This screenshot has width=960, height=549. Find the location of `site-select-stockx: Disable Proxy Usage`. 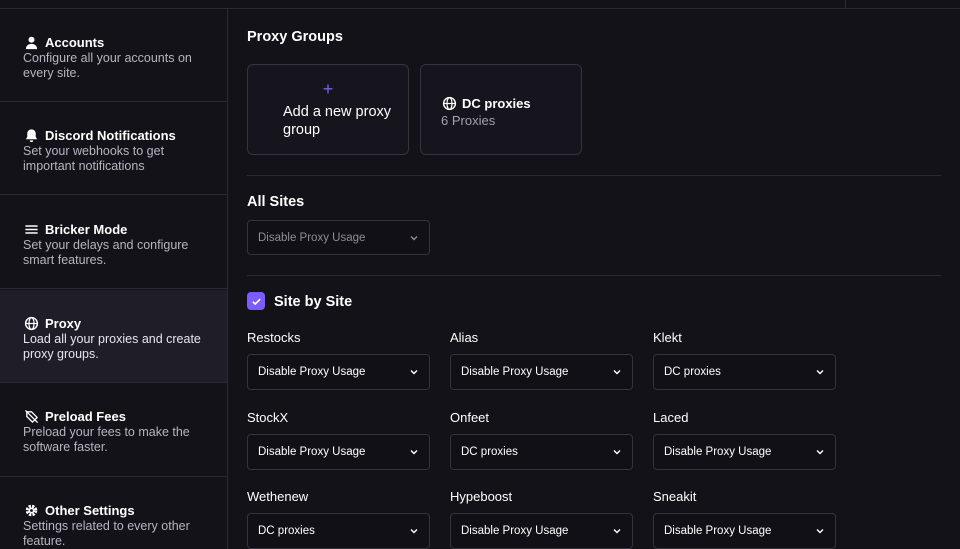

site-select-stockx: Disable Proxy Usage is located at coordinates (338, 452).